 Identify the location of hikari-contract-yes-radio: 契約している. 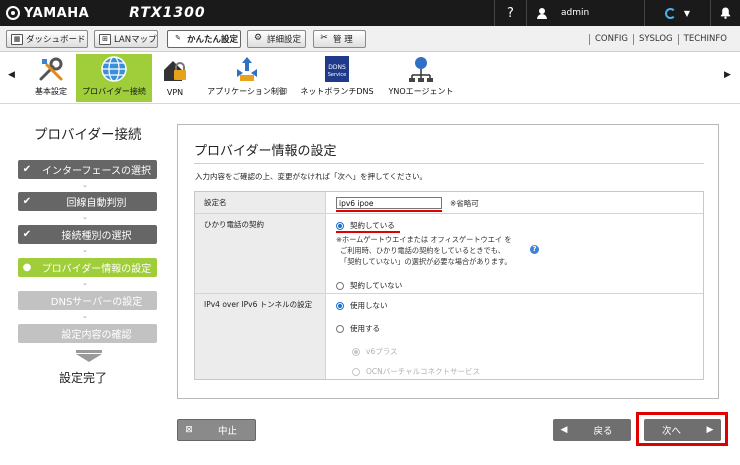
(365, 225).